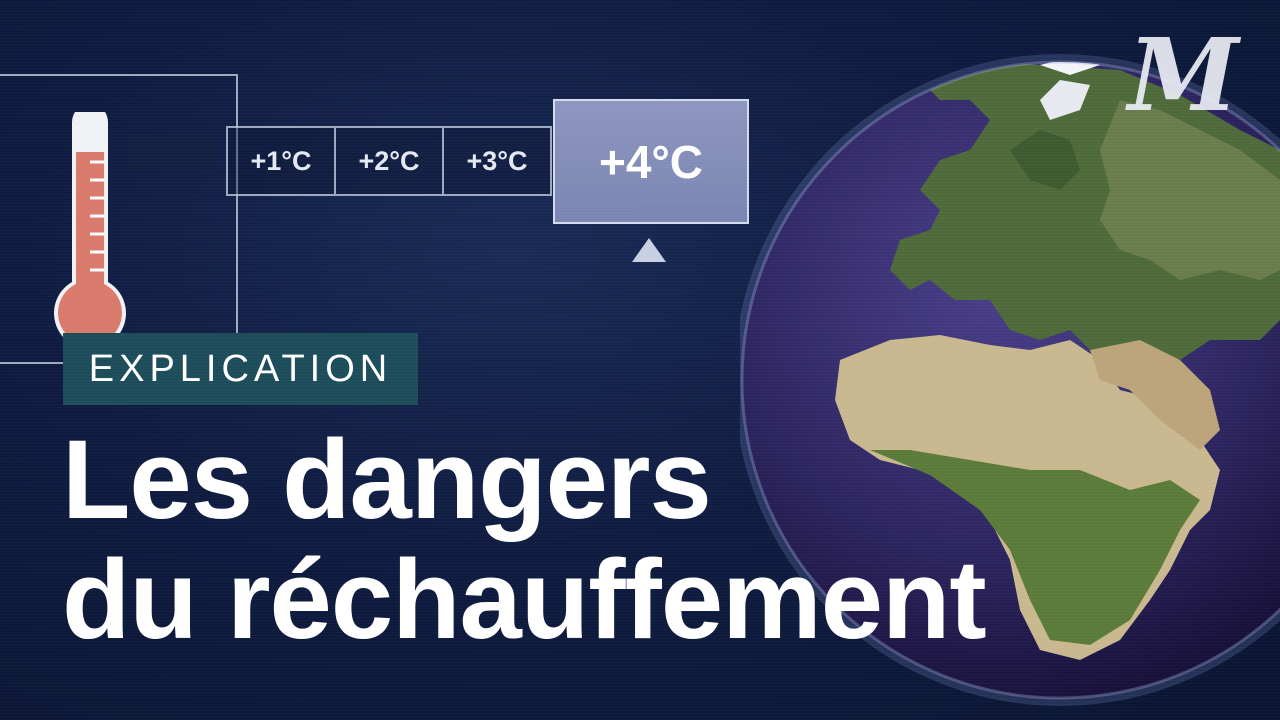  I want to click on le-monde-logo: M, so click(1183, 75).